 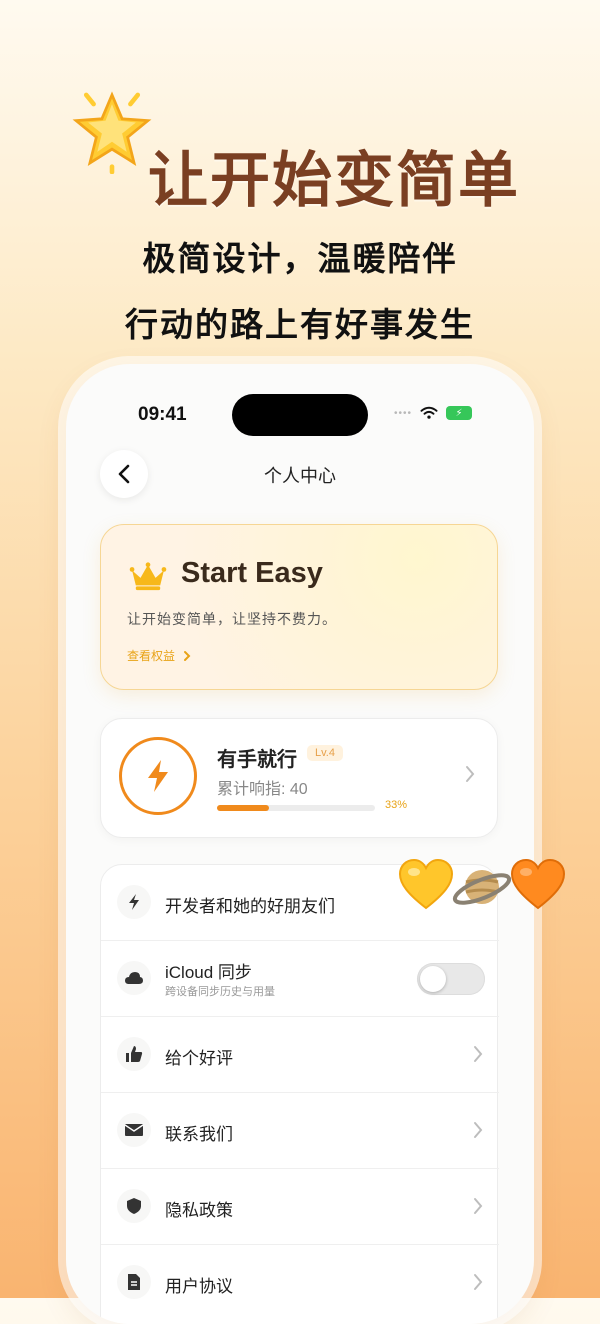 What do you see at coordinates (299, 607) in the screenshot?
I see `vip-card: Start Easy 让开始变简单，让坚持不费力。 查看权益` at bounding box center [299, 607].